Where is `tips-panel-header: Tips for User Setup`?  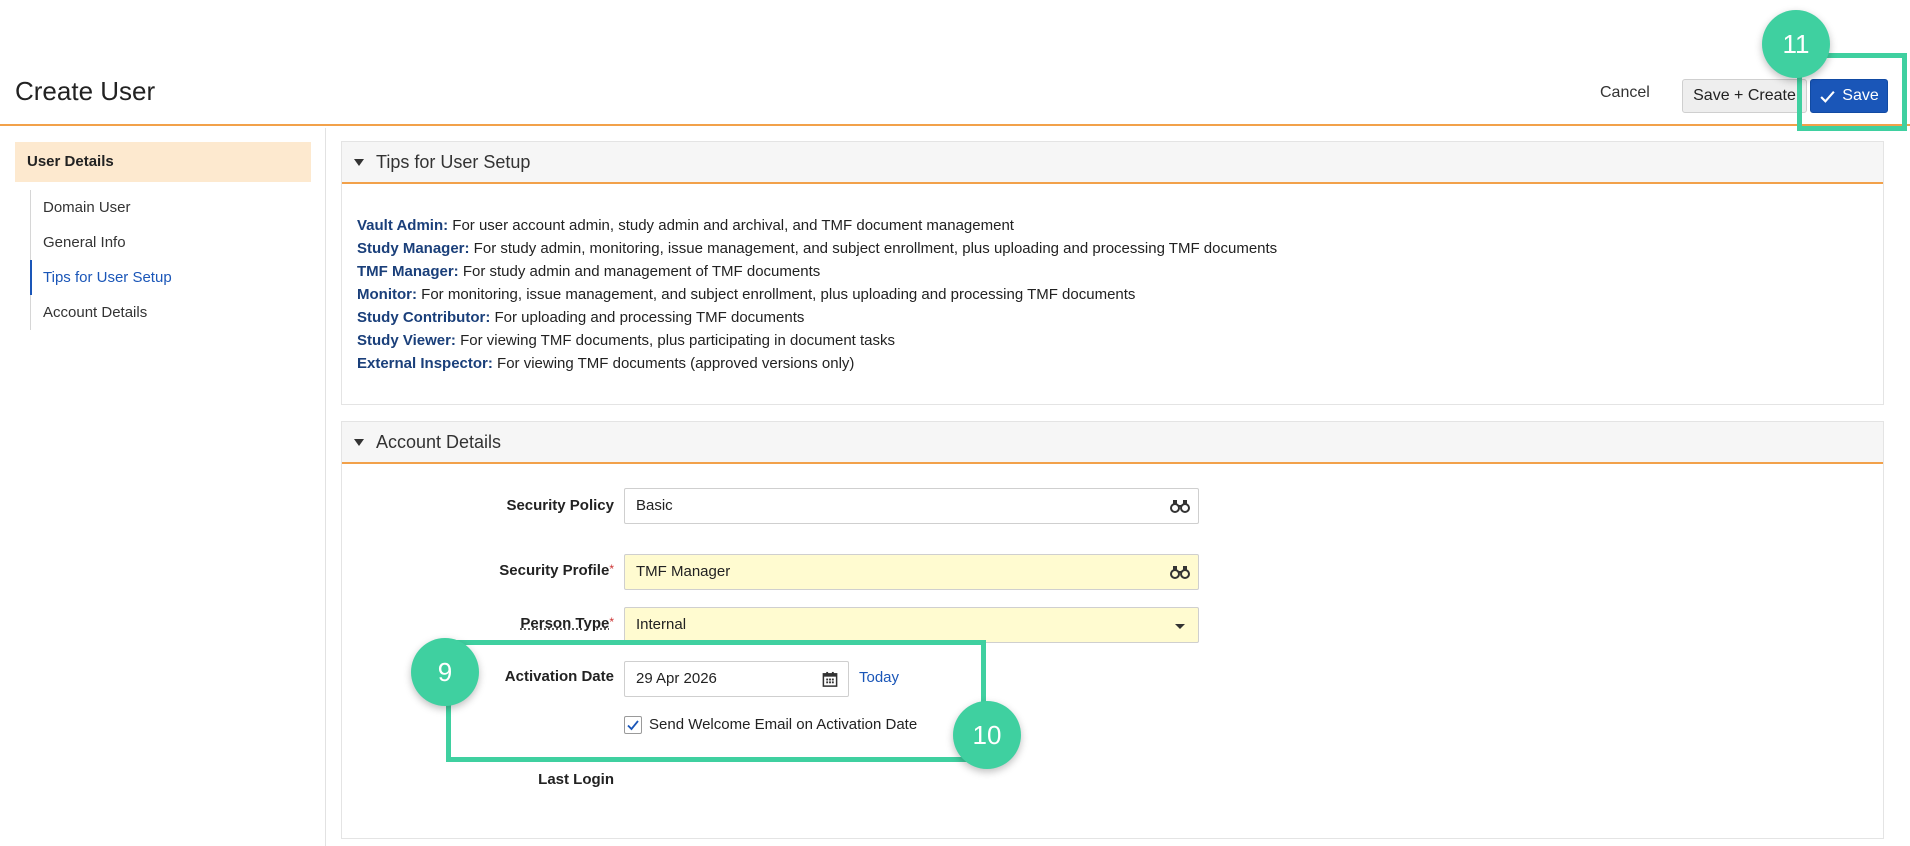
tips-panel-header: Tips for User Setup is located at coordinates (1112, 163).